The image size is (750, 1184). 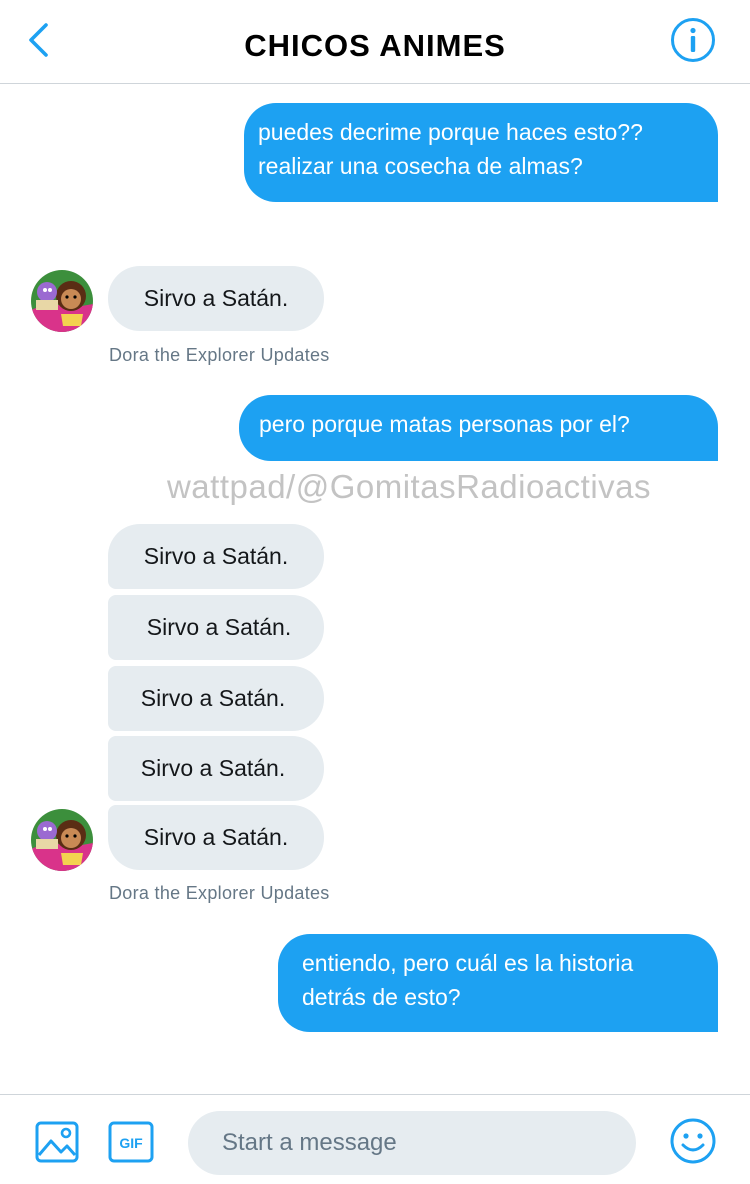 I want to click on info-icon, so click(x=693, y=40).